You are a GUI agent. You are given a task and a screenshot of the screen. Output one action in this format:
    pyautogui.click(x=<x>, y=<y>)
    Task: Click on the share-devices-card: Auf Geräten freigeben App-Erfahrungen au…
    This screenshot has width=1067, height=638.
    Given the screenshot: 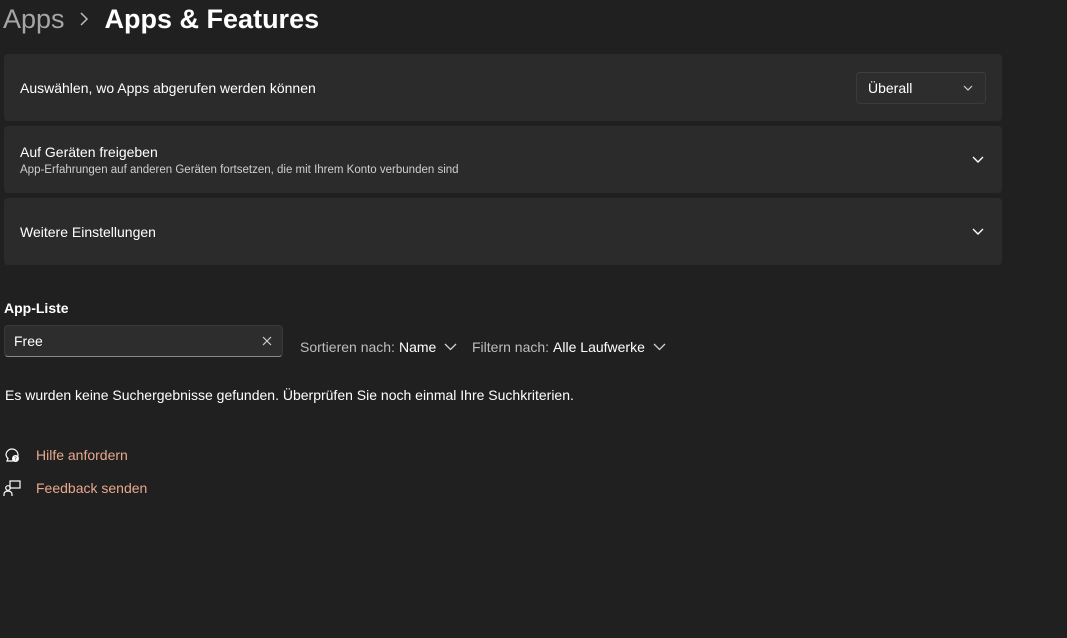 What is the action you would take?
    pyautogui.click(x=503, y=159)
    